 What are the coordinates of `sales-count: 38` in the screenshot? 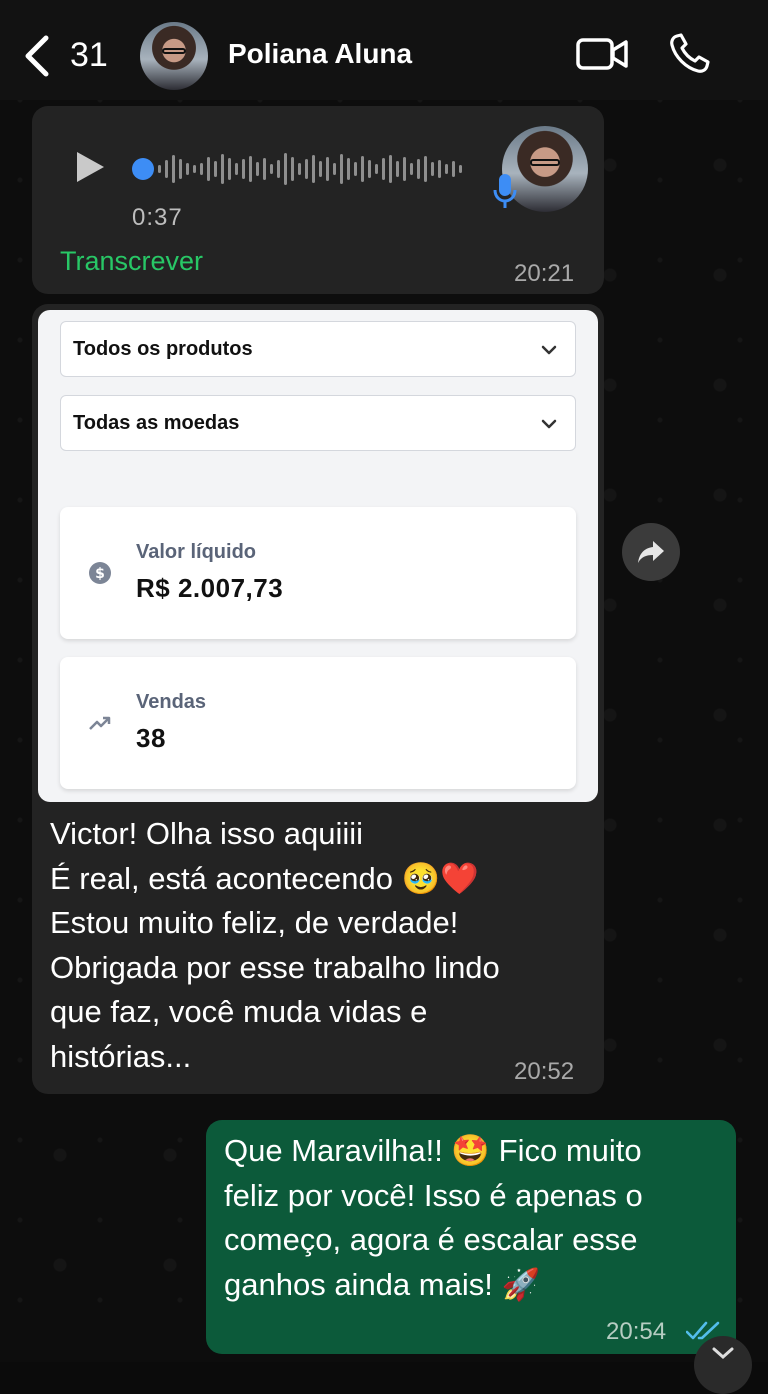 It's located at (151, 738).